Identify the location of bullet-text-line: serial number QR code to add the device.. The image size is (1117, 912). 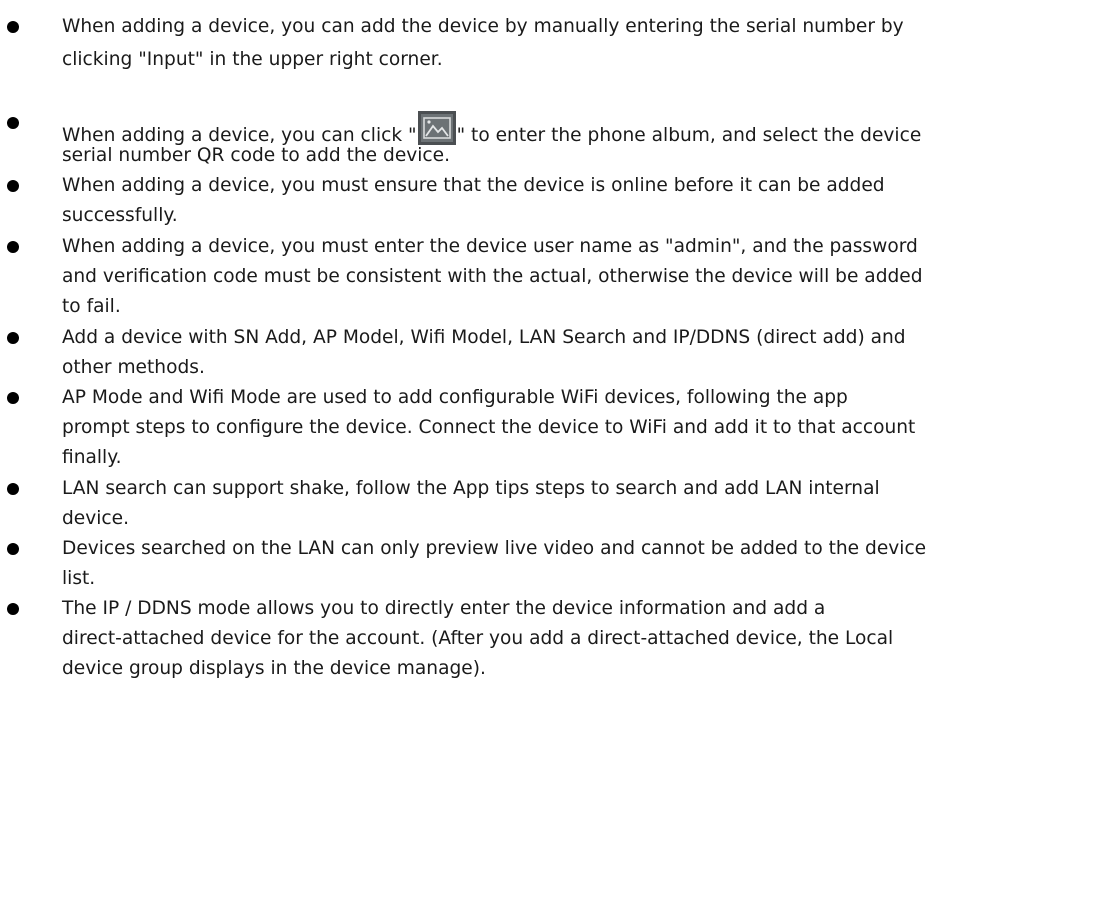
(256, 155).